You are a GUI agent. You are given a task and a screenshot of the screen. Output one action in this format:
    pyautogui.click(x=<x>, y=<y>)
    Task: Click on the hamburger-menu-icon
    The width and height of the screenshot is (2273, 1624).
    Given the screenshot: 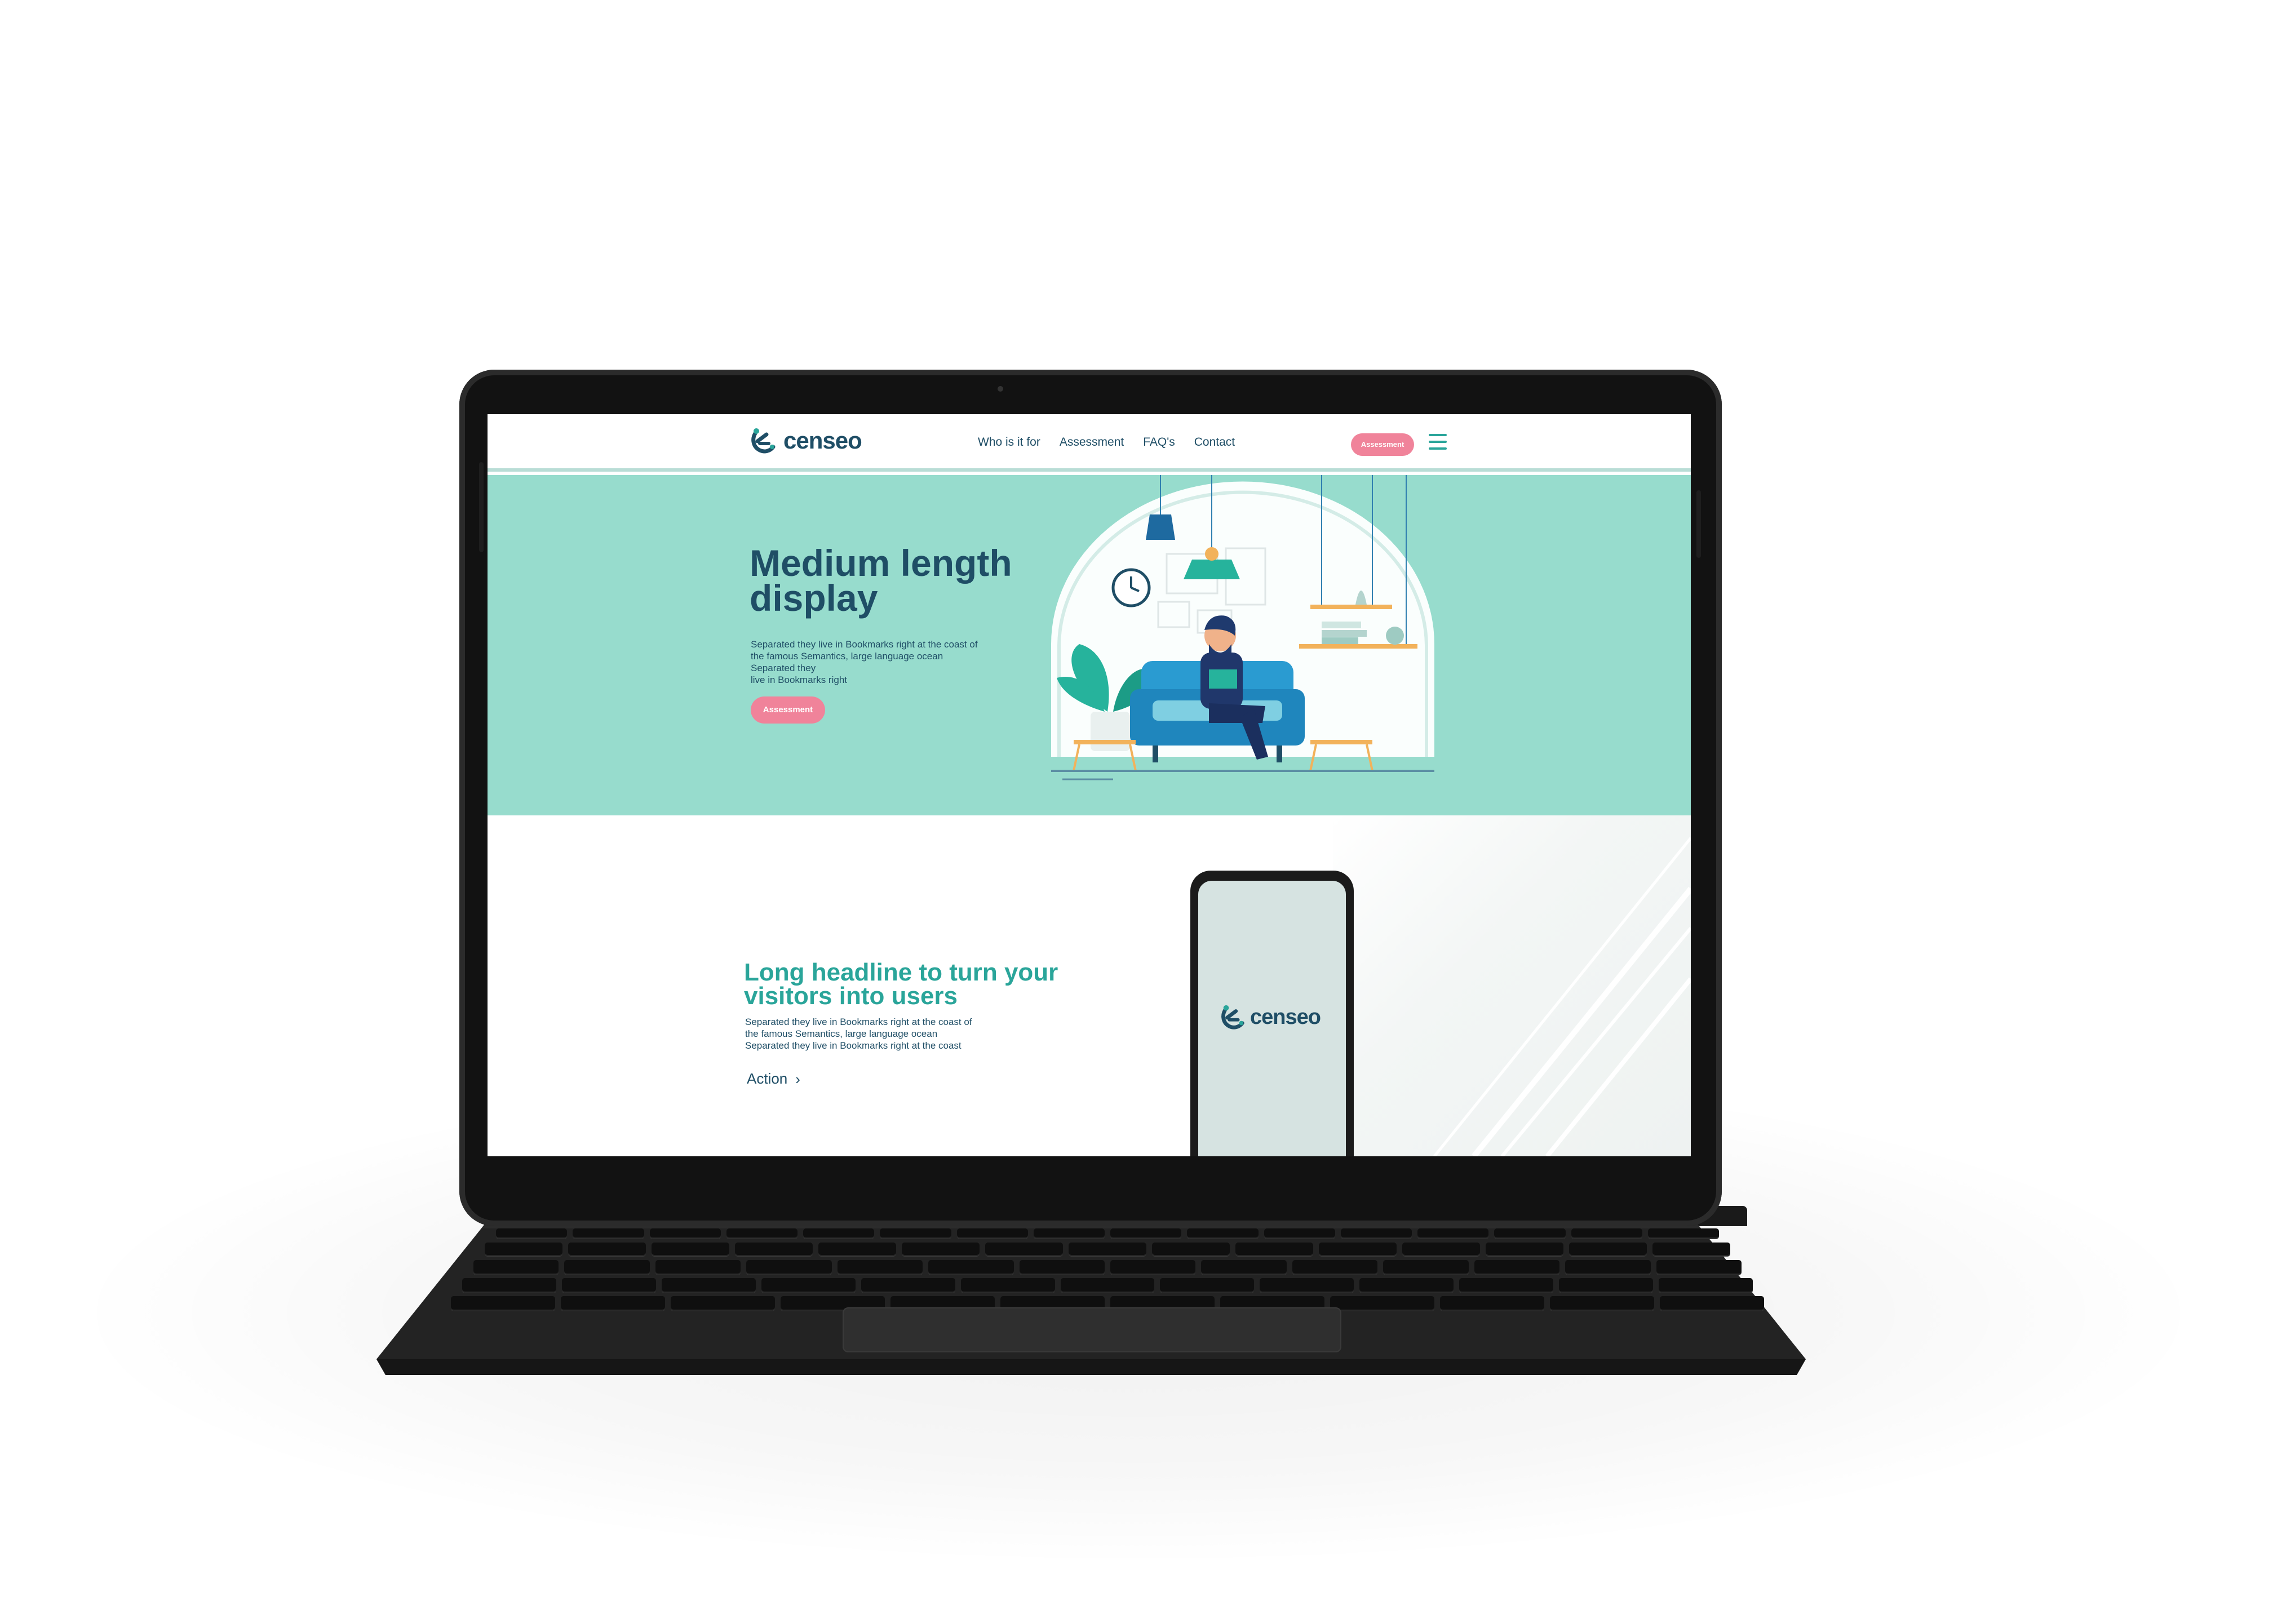 What is the action you would take?
    pyautogui.click(x=1438, y=443)
    